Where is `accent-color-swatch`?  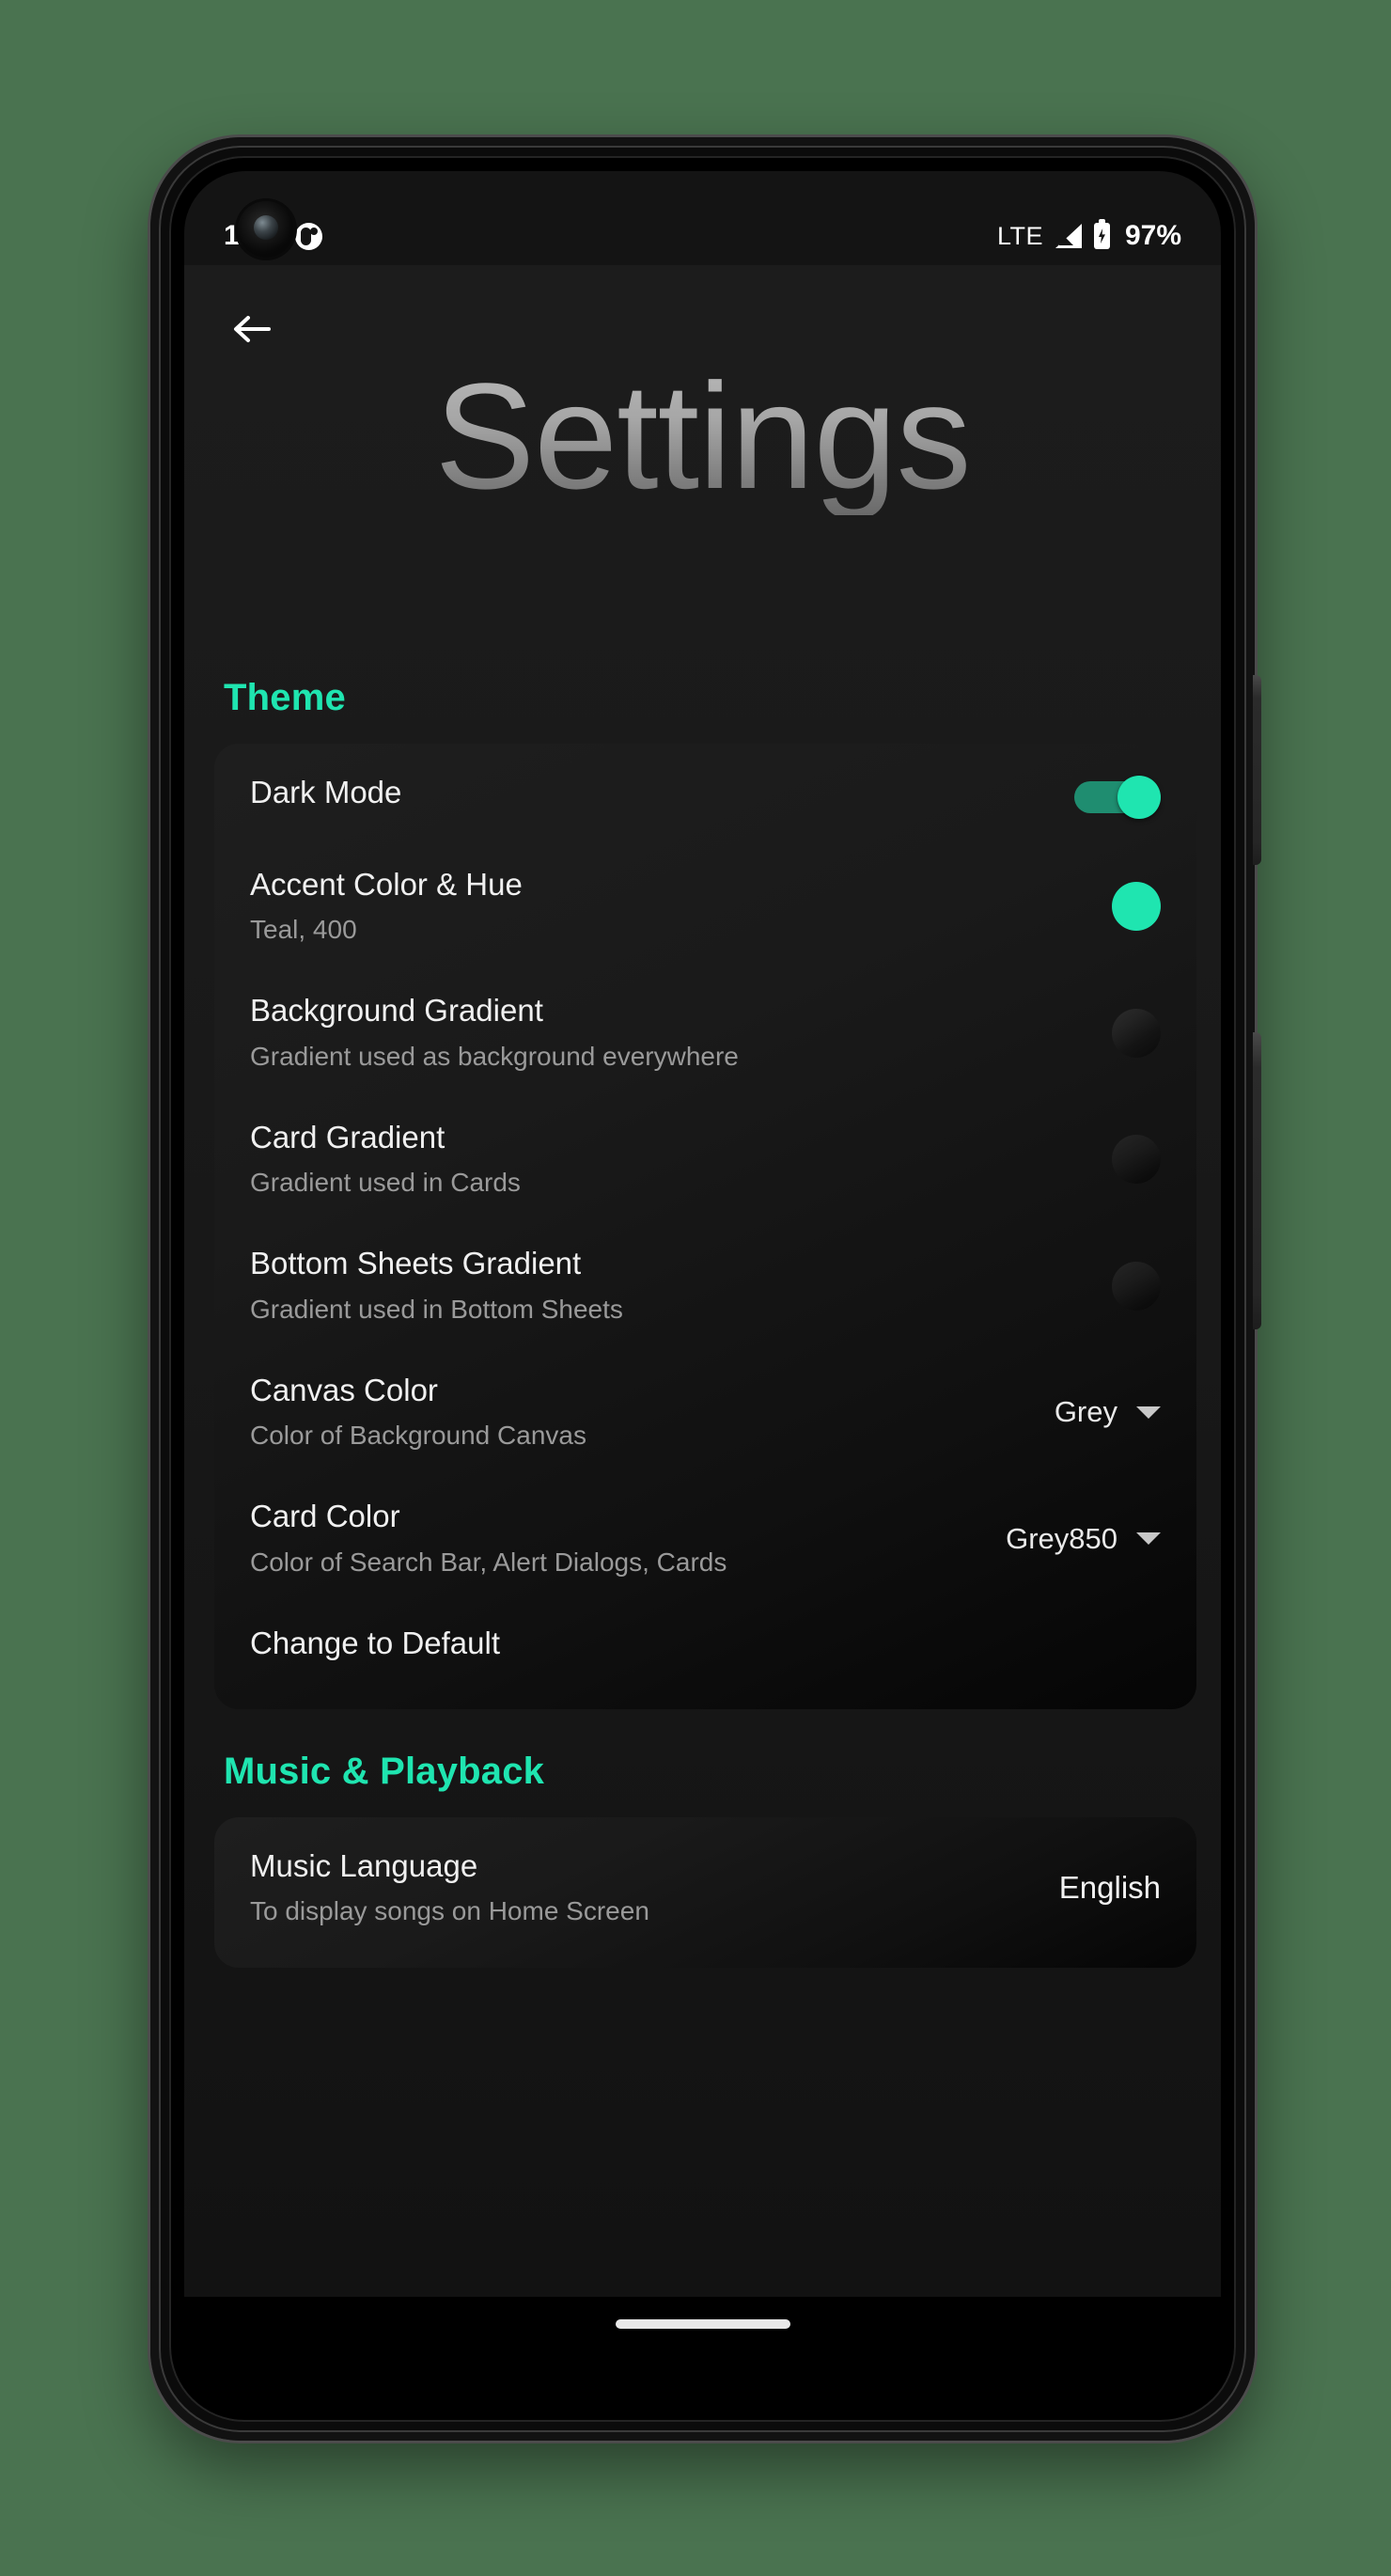
accent-color-swatch is located at coordinates (1136, 907).